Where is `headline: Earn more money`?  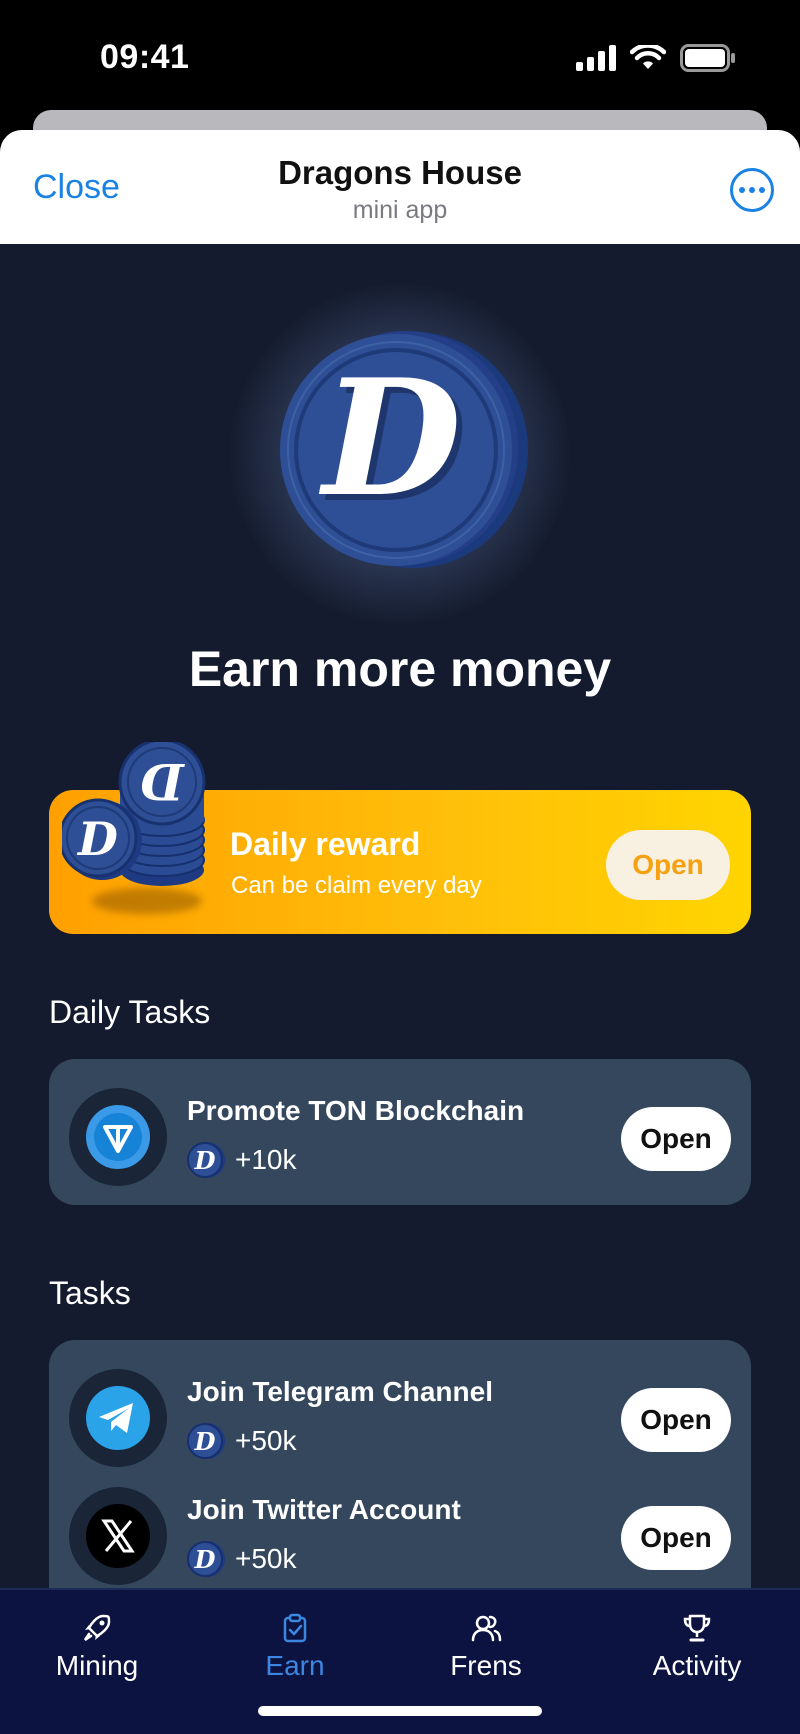 headline: Earn more money is located at coordinates (400, 669).